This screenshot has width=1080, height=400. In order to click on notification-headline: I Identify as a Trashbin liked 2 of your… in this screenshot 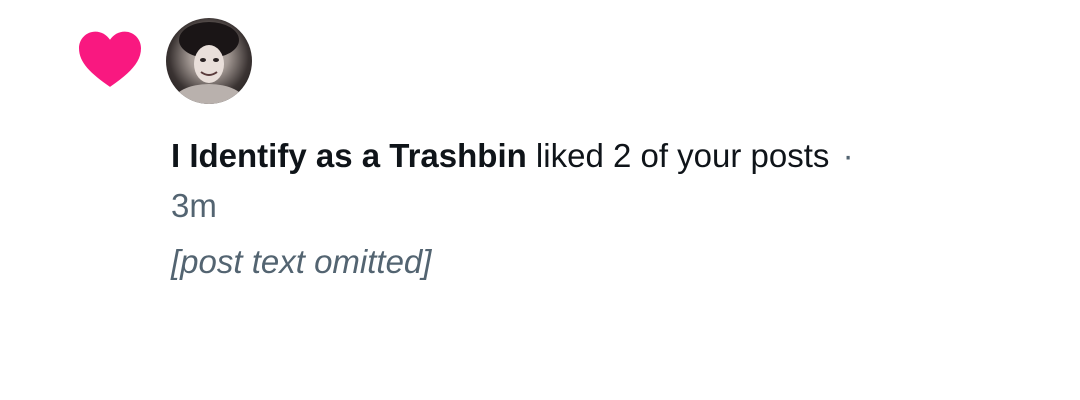, I will do `click(601, 156)`.